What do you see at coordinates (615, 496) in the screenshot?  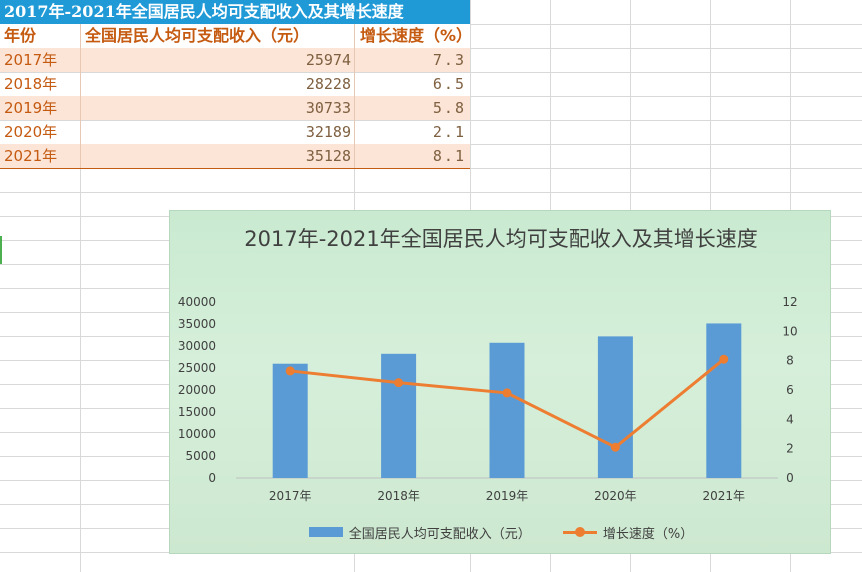 I see `x-tick-label: 2020年` at bounding box center [615, 496].